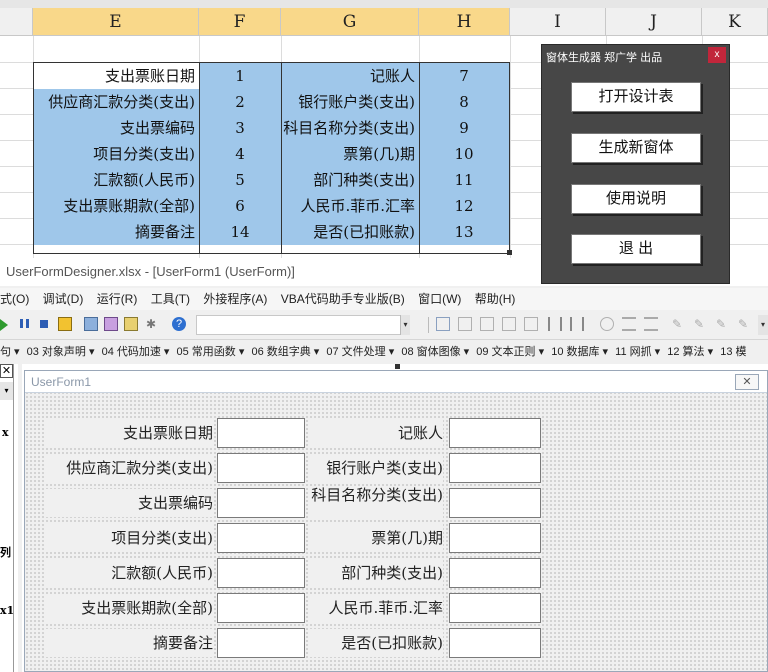 This screenshot has height=672, width=768. What do you see at coordinates (63, 299) in the screenshot?
I see `menu-debug: 调试(D)` at bounding box center [63, 299].